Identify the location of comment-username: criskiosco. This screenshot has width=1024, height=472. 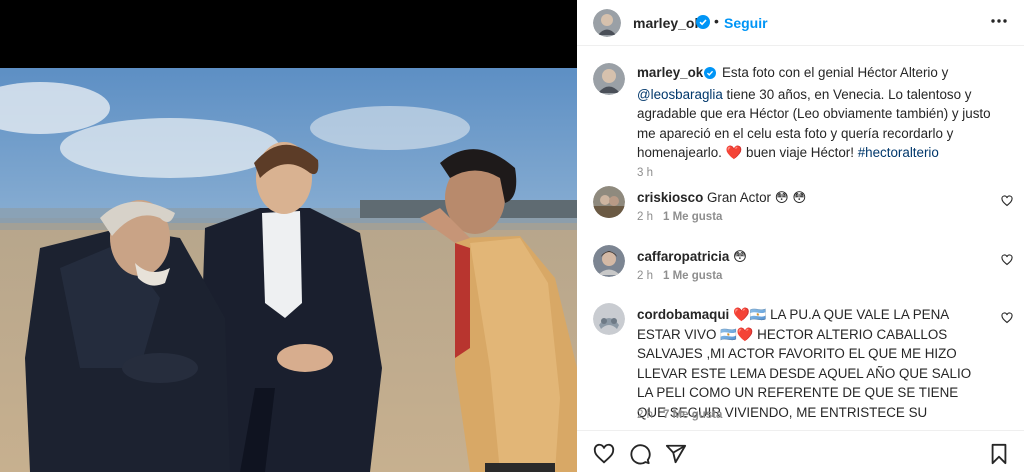
(670, 197).